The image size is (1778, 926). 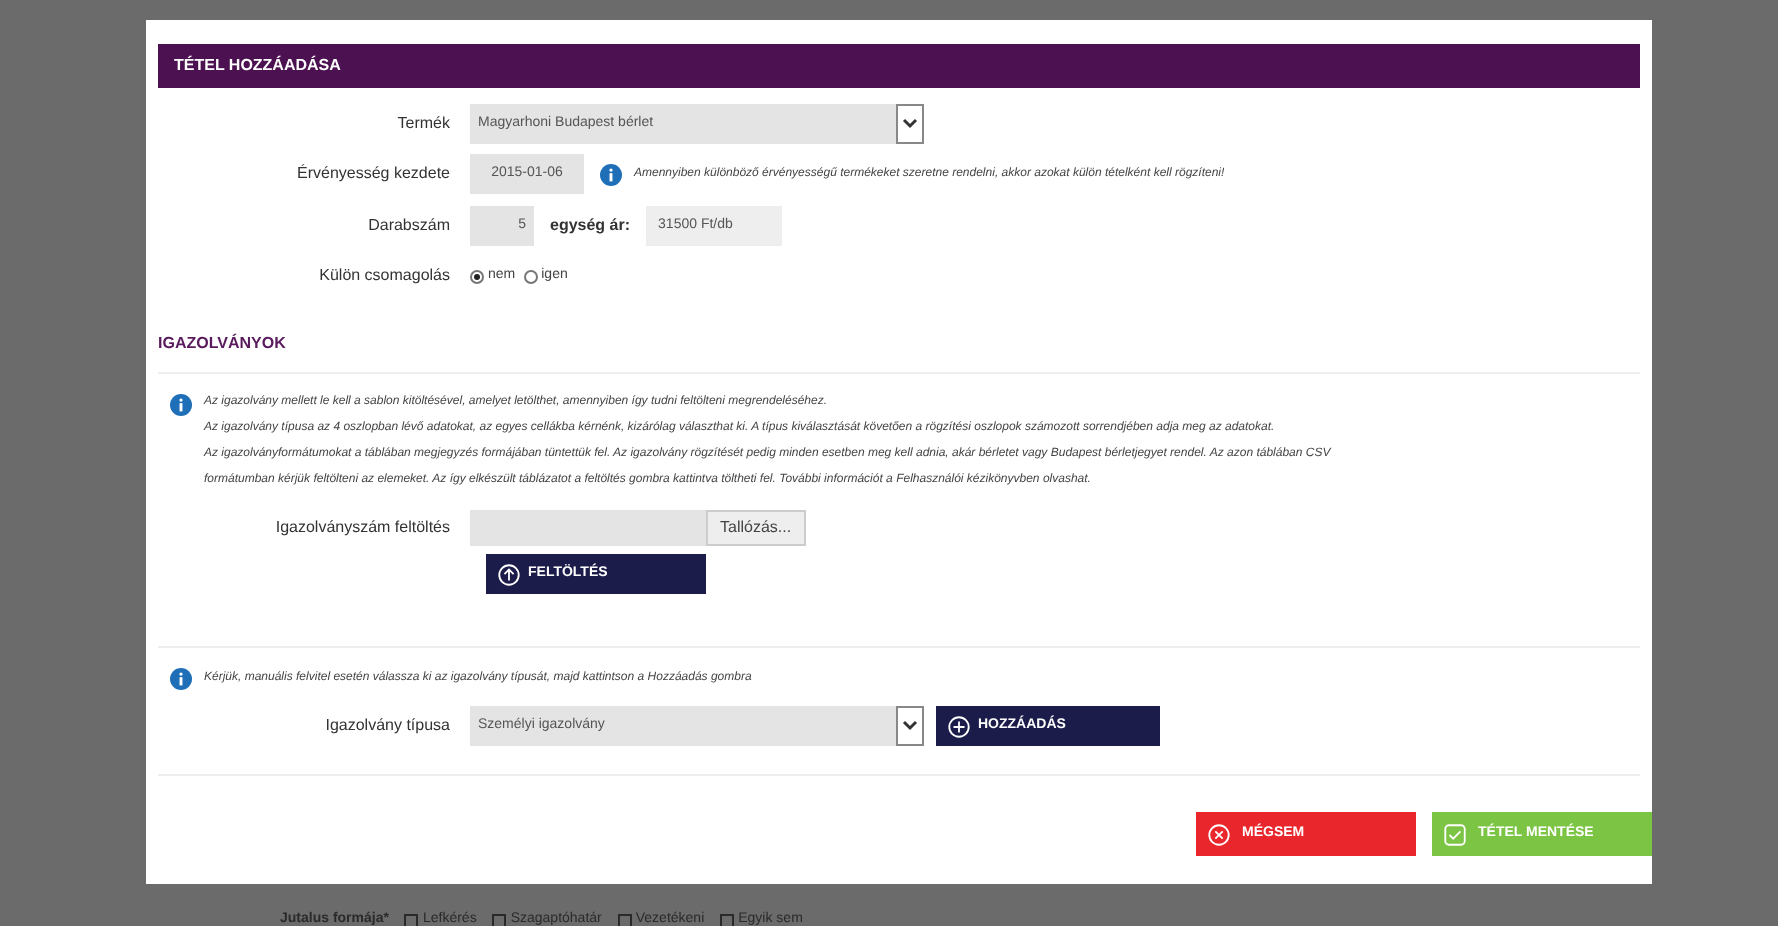 What do you see at coordinates (1219, 834) in the screenshot?
I see `close-icon` at bounding box center [1219, 834].